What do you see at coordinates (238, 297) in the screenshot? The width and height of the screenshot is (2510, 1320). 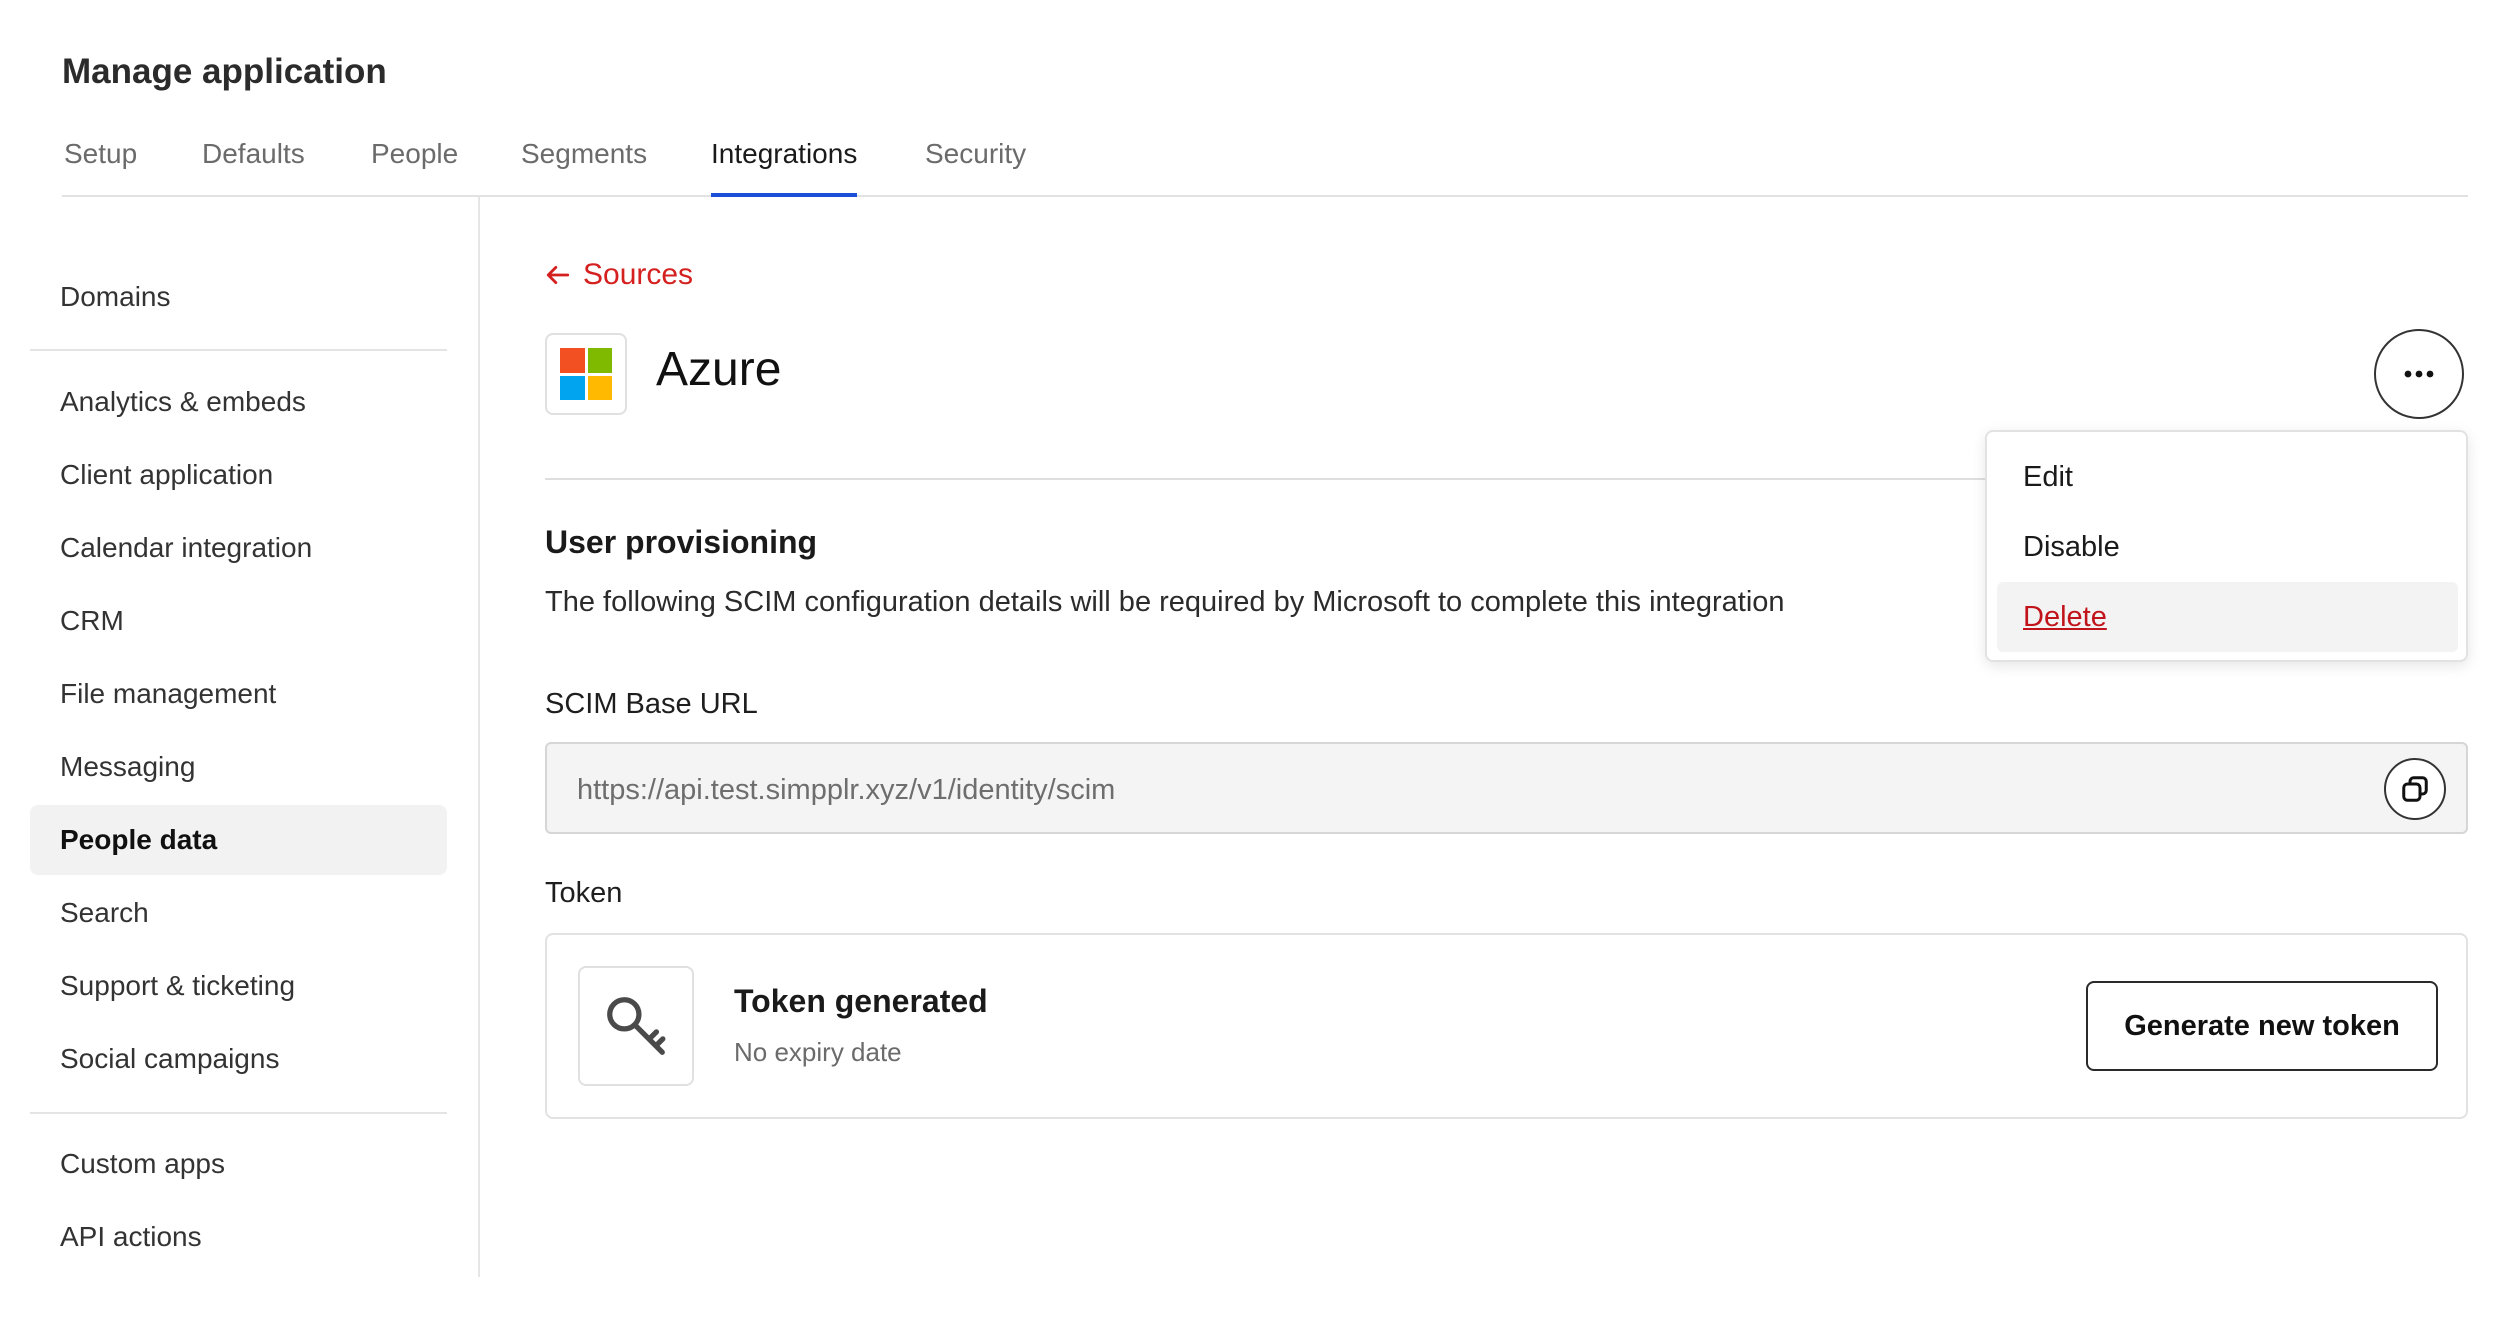 I see `sidebar-item-domains: Domains` at bounding box center [238, 297].